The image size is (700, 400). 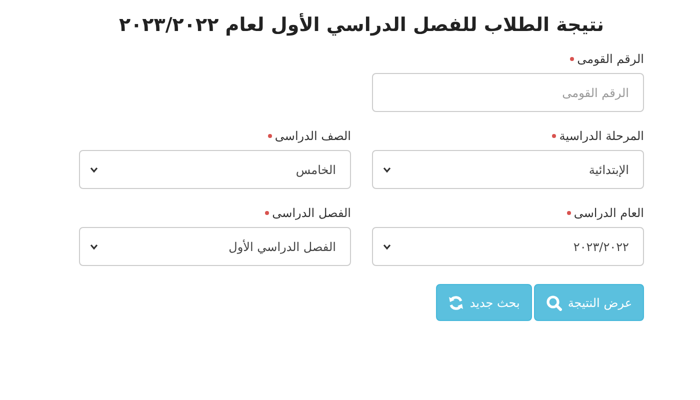 What do you see at coordinates (362, 25) in the screenshot?
I see `page-title: نتيجة الطلاب للفصل الدراسي الأول لعام ٢٠٢٣/٢٠٢٢` at bounding box center [362, 25].